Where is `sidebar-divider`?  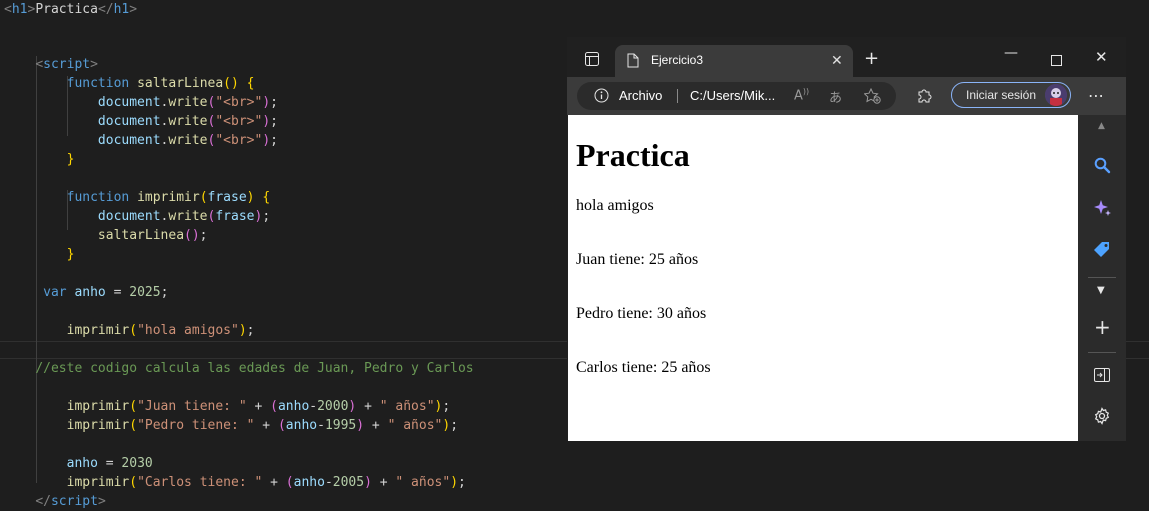 sidebar-divider is located at coordinates (1102, 352).